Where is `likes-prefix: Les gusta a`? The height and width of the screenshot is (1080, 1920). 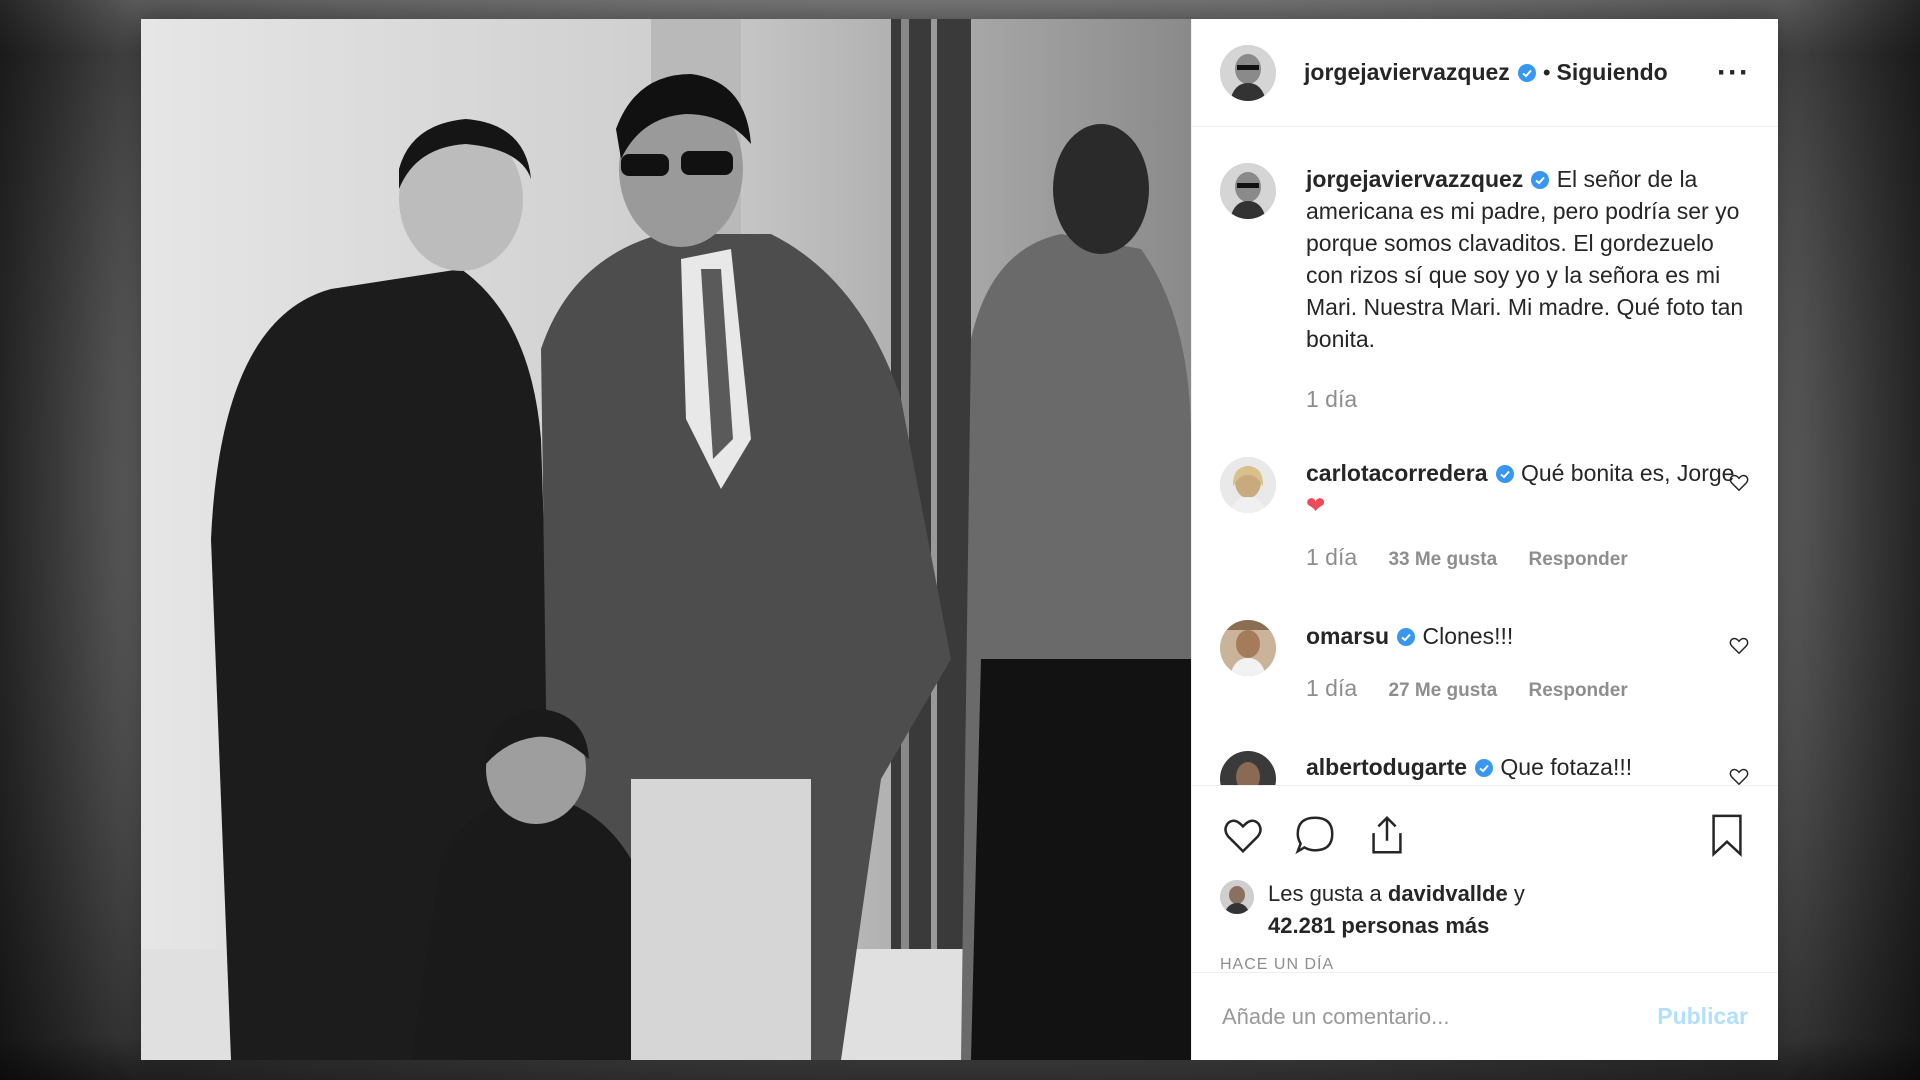
likes-prefix: Les gusta a is located at coordinates (1325, 893).